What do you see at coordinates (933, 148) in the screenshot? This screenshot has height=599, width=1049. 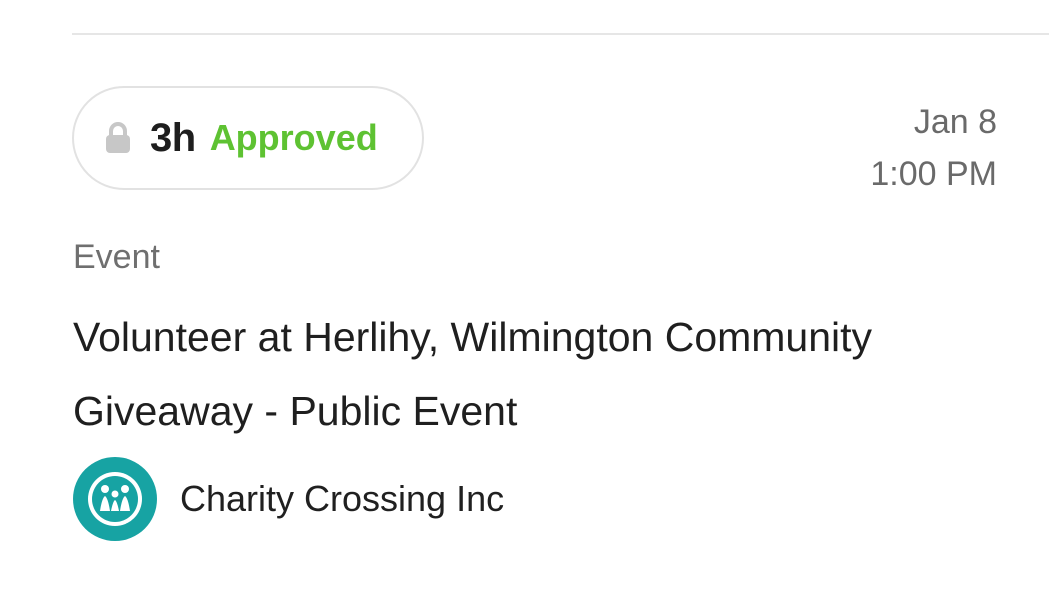 I see `event-datetime: Jan 8 1:00 PM` at bounding box center [933, 148].